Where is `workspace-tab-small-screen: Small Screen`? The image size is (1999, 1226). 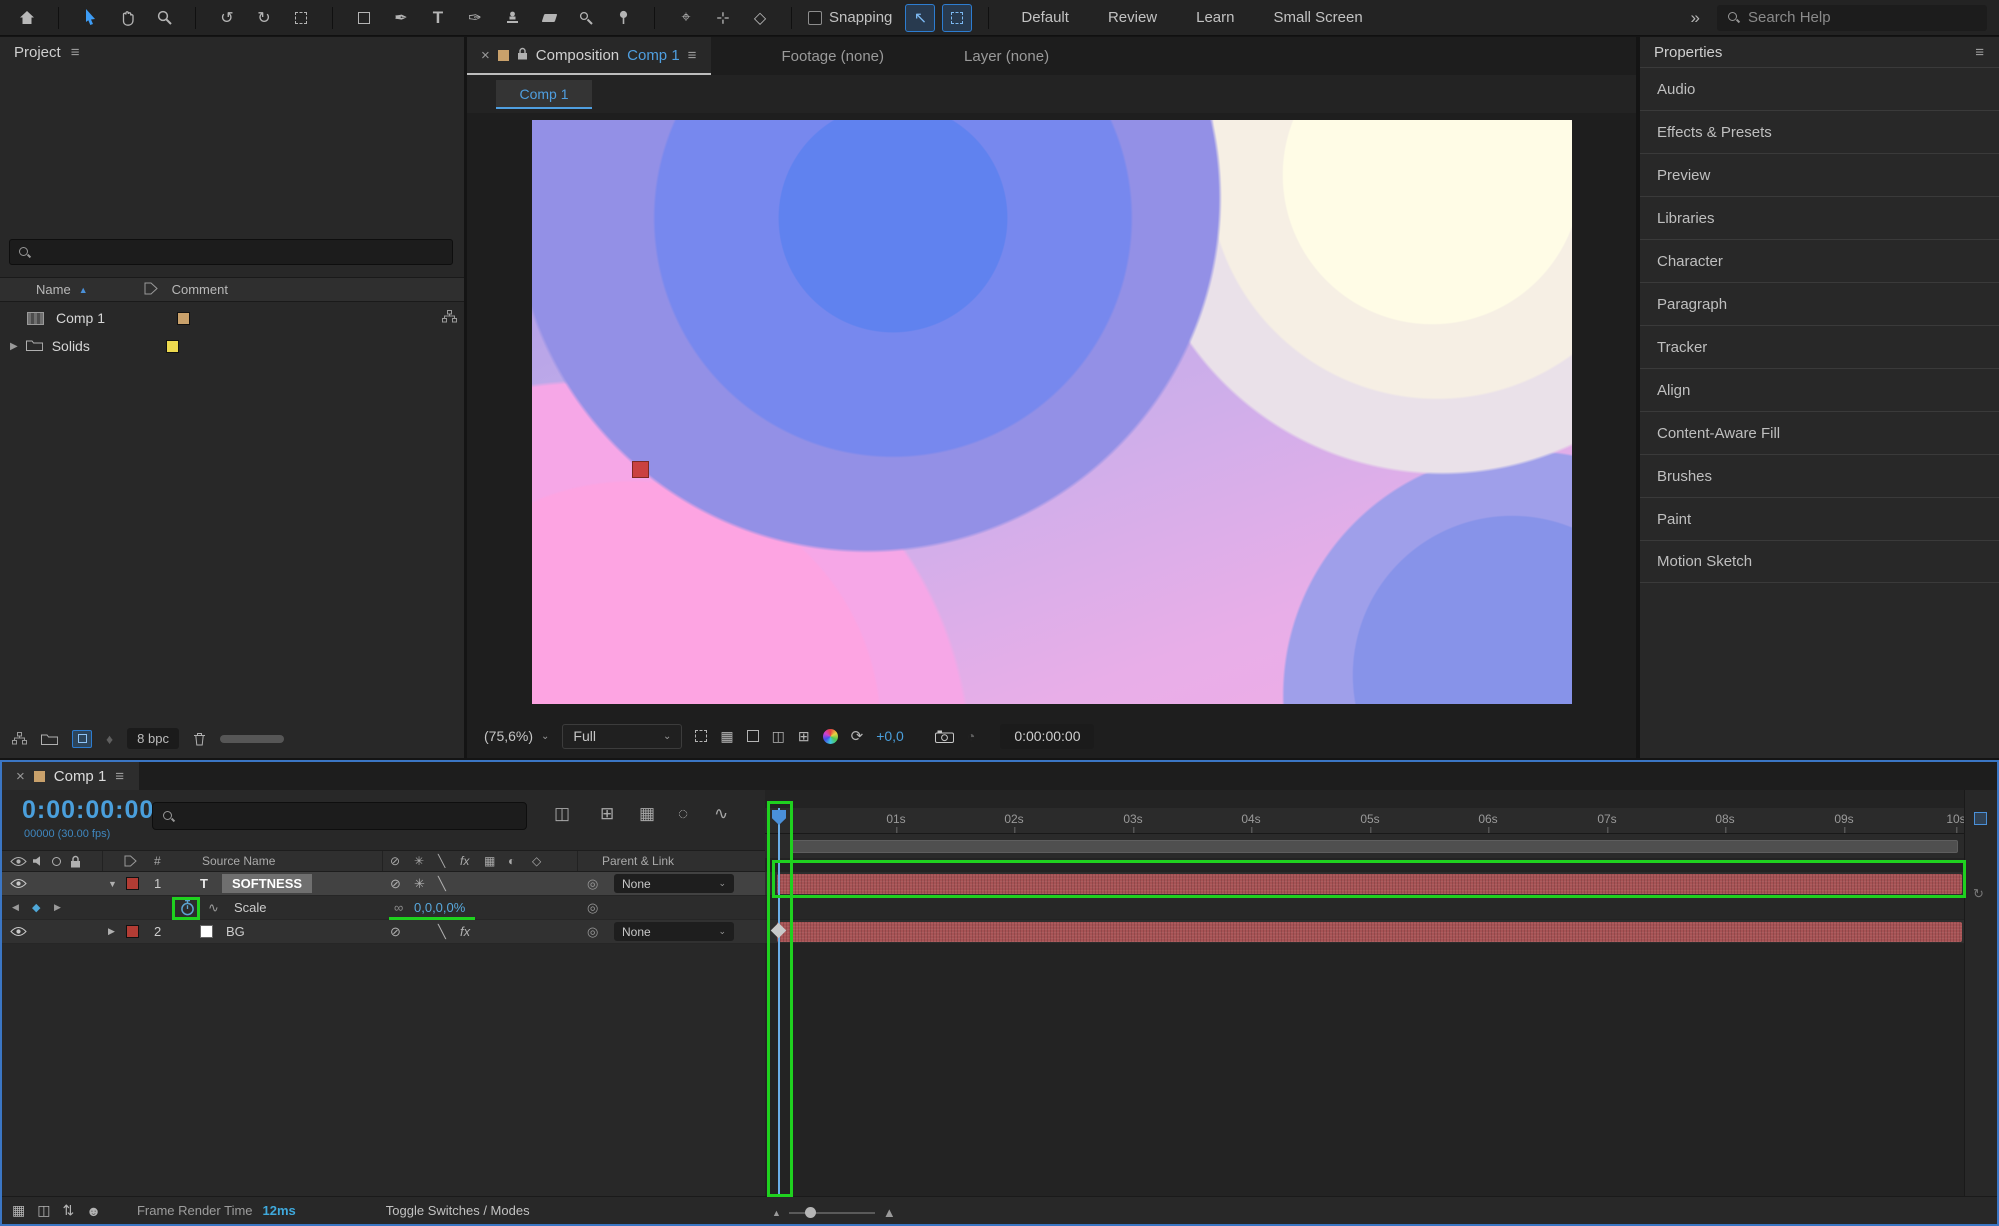
workspace-tab-small-screen: Small Screen is located at coordinates (1318, 17).